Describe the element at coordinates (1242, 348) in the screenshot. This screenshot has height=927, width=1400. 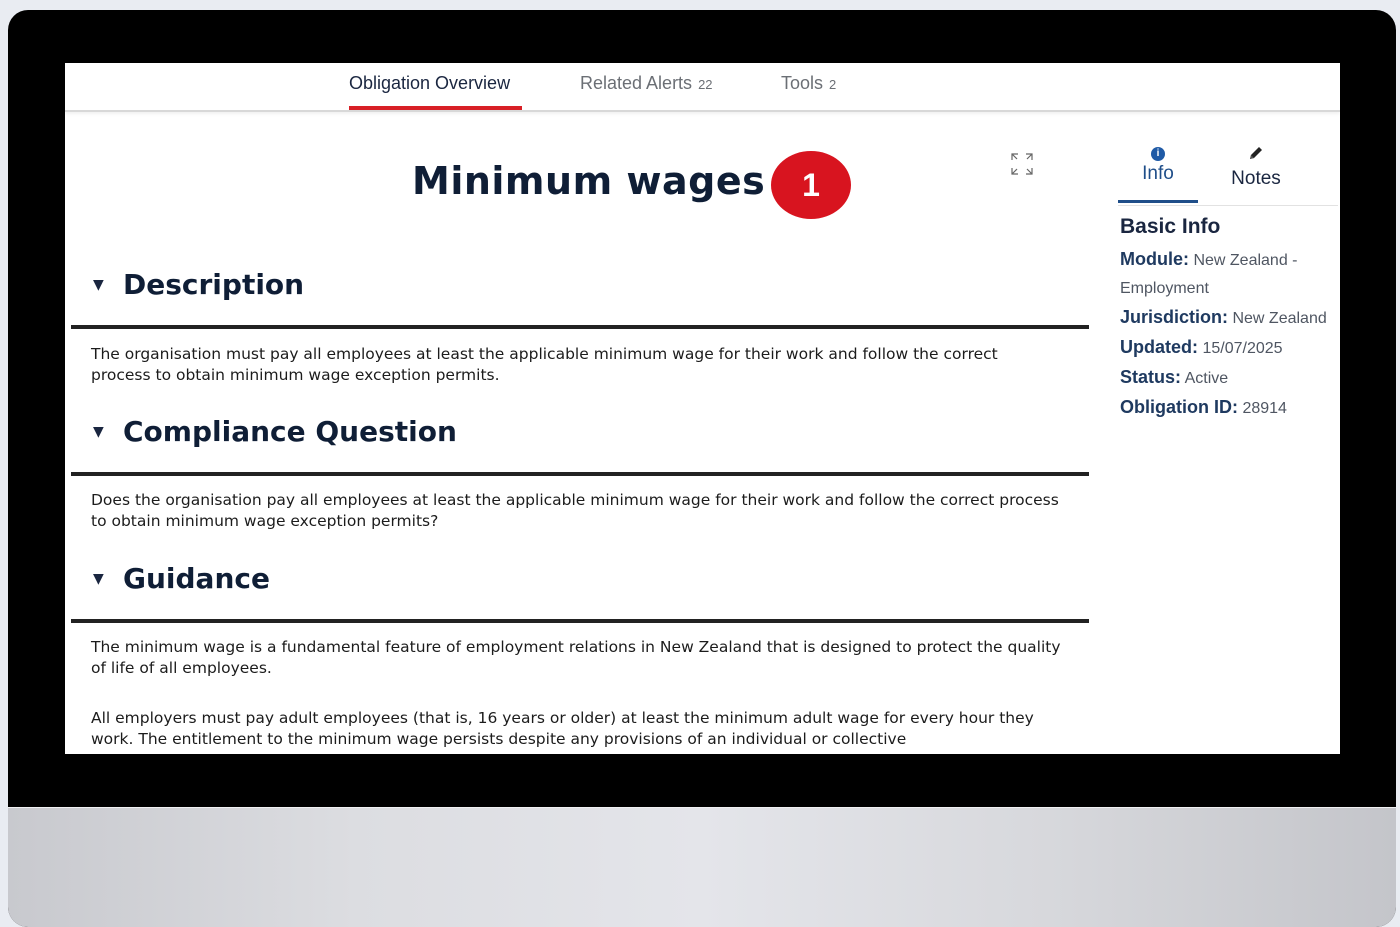
I see `field-value: 15/07/2025` at that location.